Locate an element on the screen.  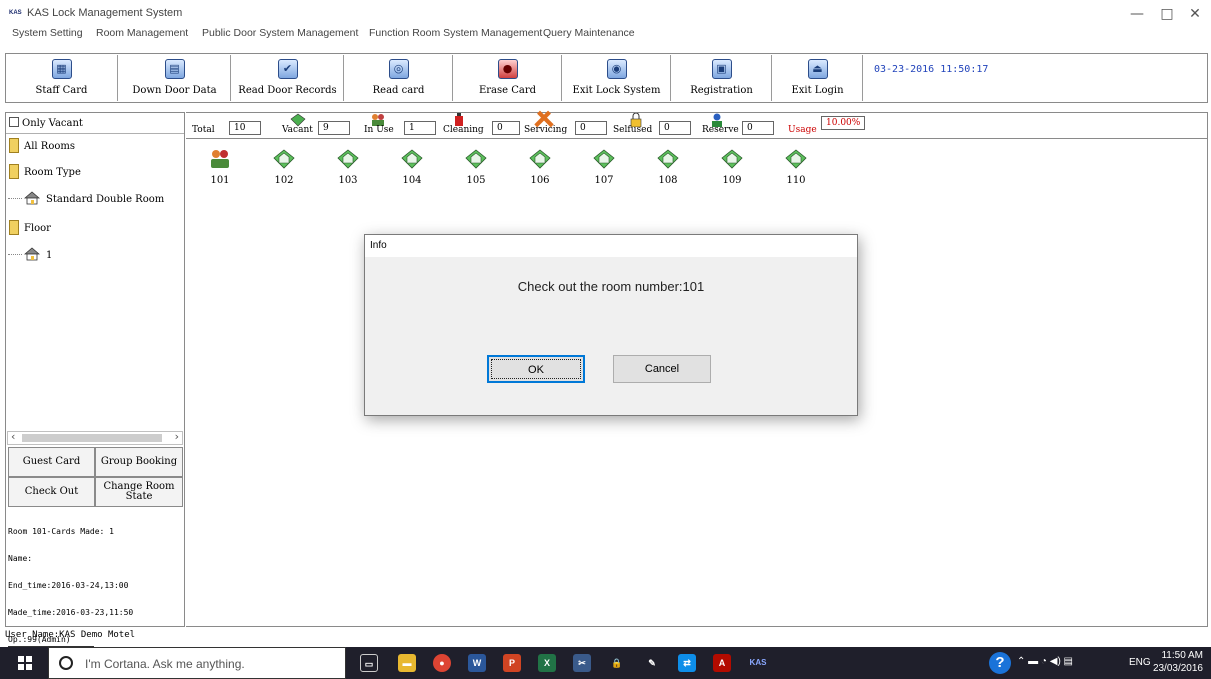
reserve-label: Reserve is located at coordinates (720, 130).